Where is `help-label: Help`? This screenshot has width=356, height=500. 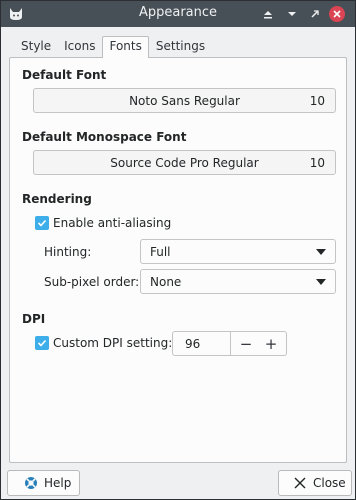
help-label: Help is located at coordinates (58, 483).